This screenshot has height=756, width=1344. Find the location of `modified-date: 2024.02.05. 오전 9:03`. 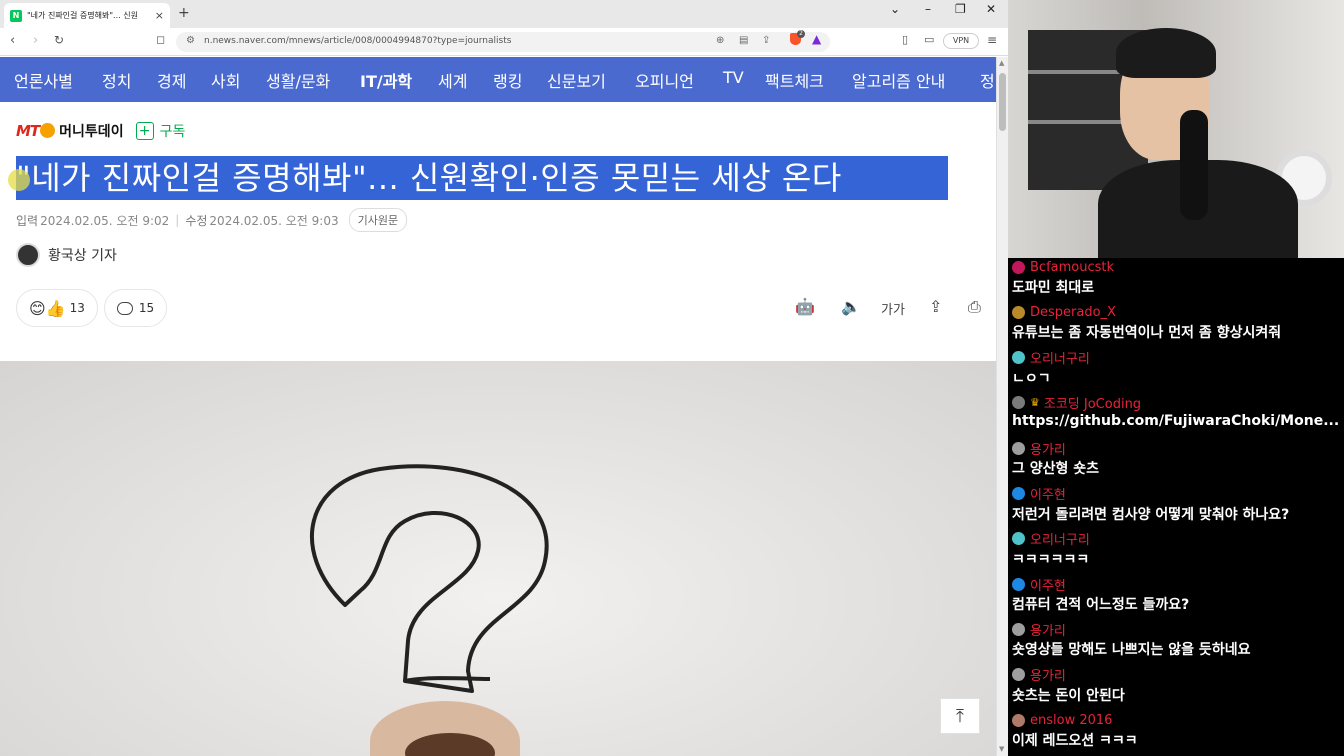

modified-date: 2024.02.05. 오전 9:03 is located at coordinates (274, 220).